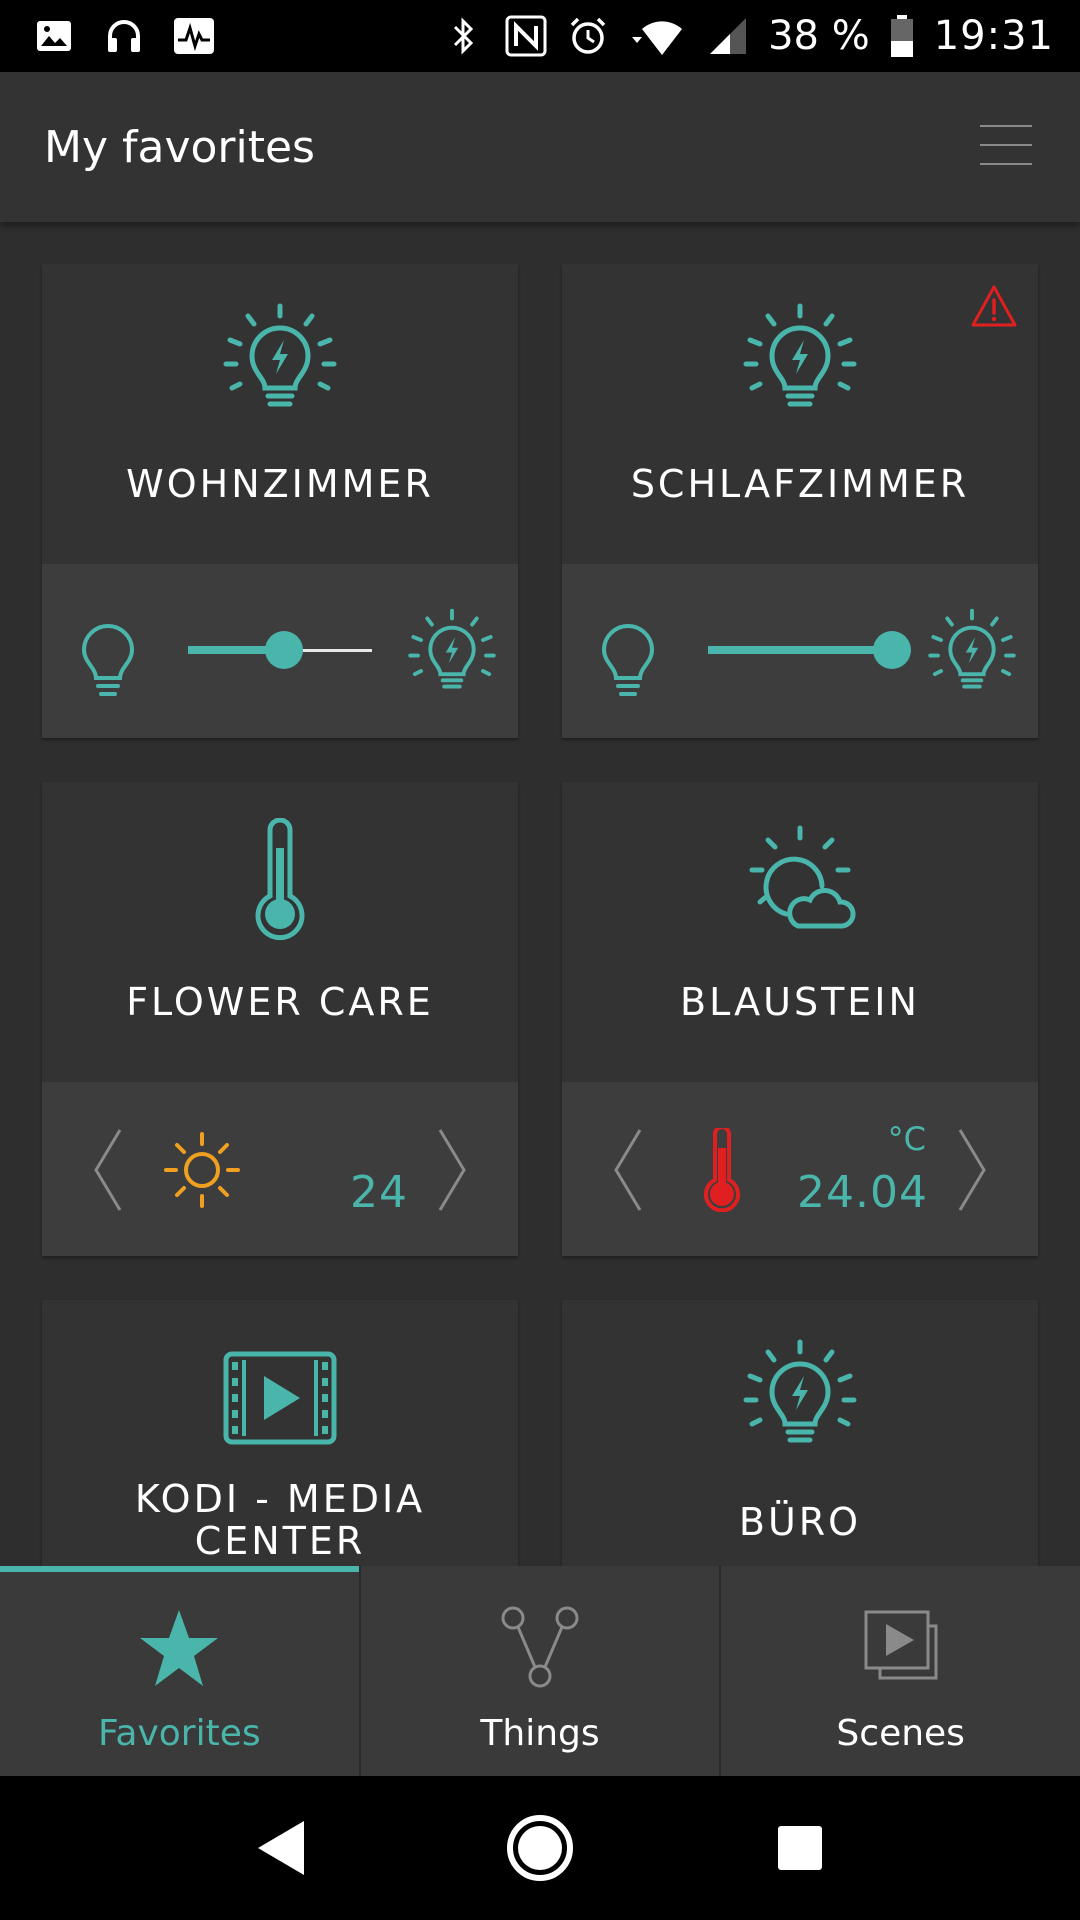 The width and height of the screenshot is (1080, 1920). I want to click on bottom-navigation: Favorites Things Scenes, so click(540, 1671).